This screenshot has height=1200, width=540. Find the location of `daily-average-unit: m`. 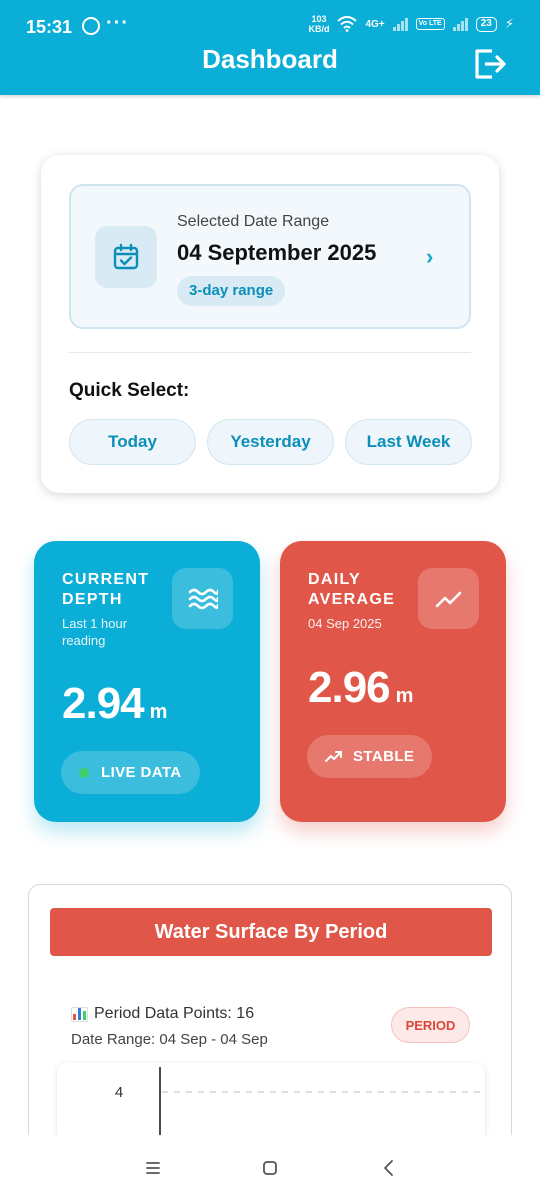

daily-average-unit: m is located at coordinates (404, 696).